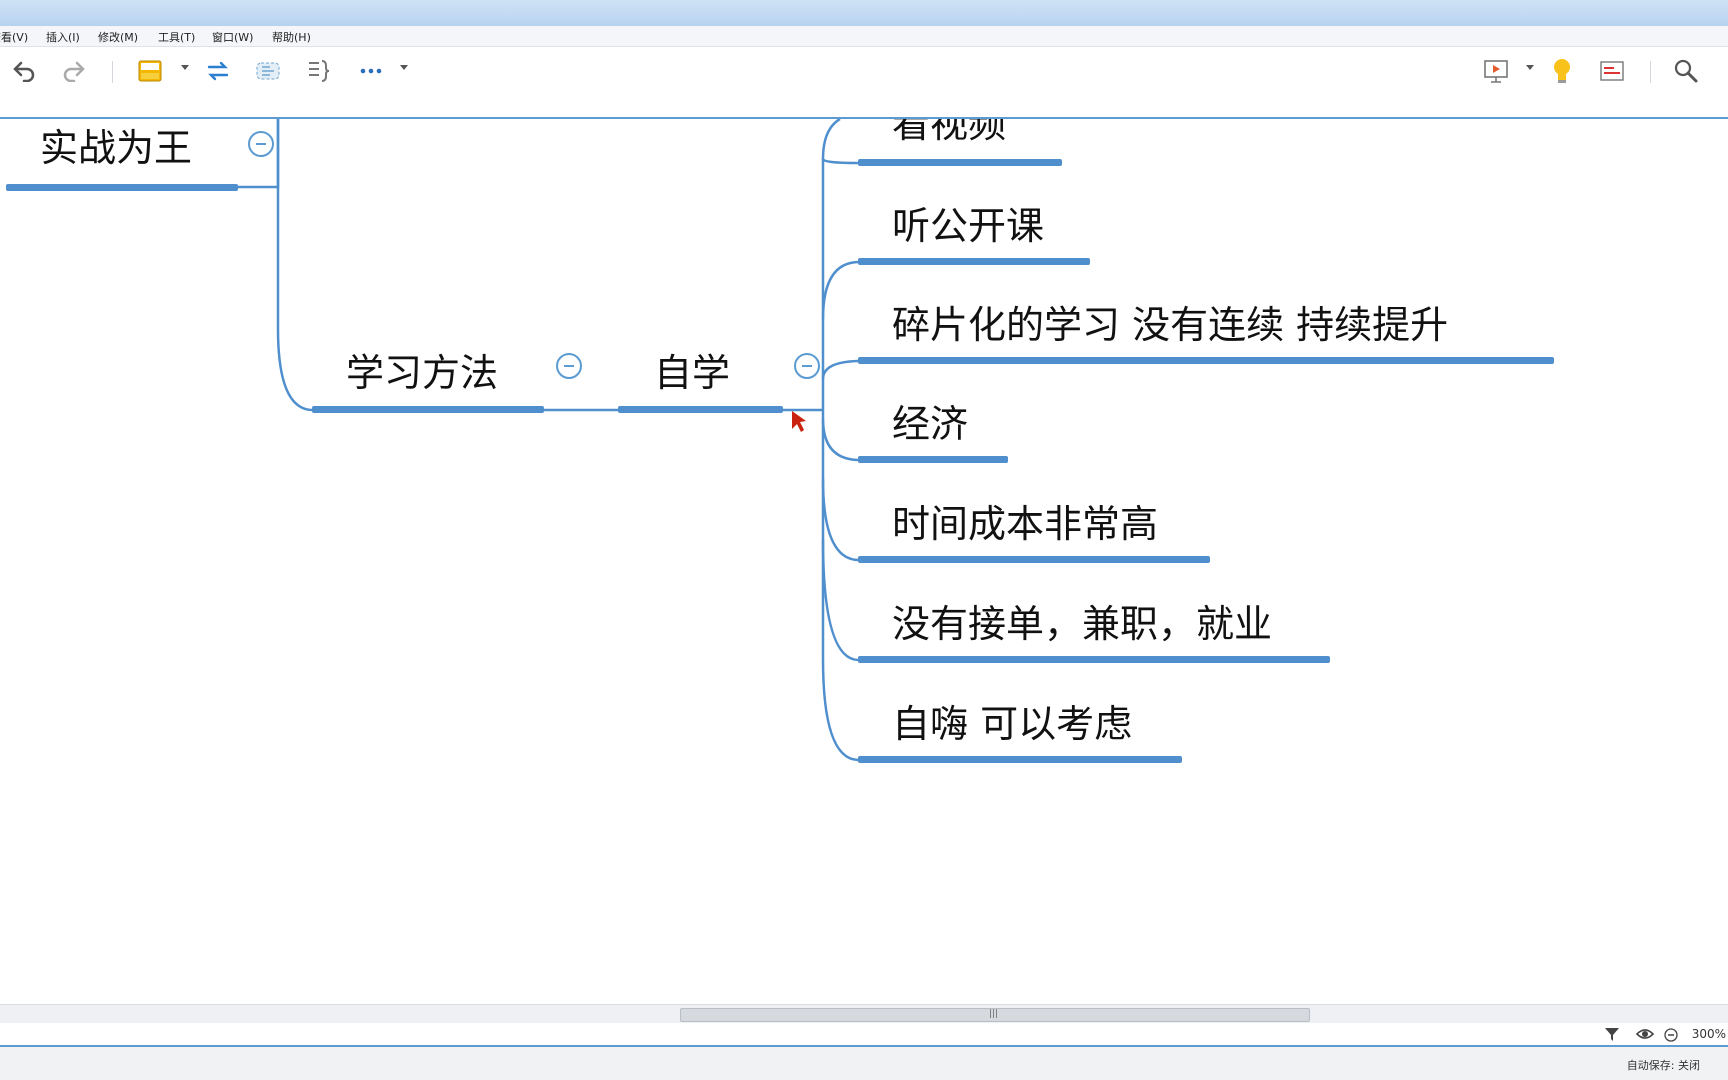 The height and width of the screenshot is (1080, 1728). What do you see at coordinates (422, 373) in the screenshot?
I see `node-branch-label: 学习方法` at bounding box center [422, 373].